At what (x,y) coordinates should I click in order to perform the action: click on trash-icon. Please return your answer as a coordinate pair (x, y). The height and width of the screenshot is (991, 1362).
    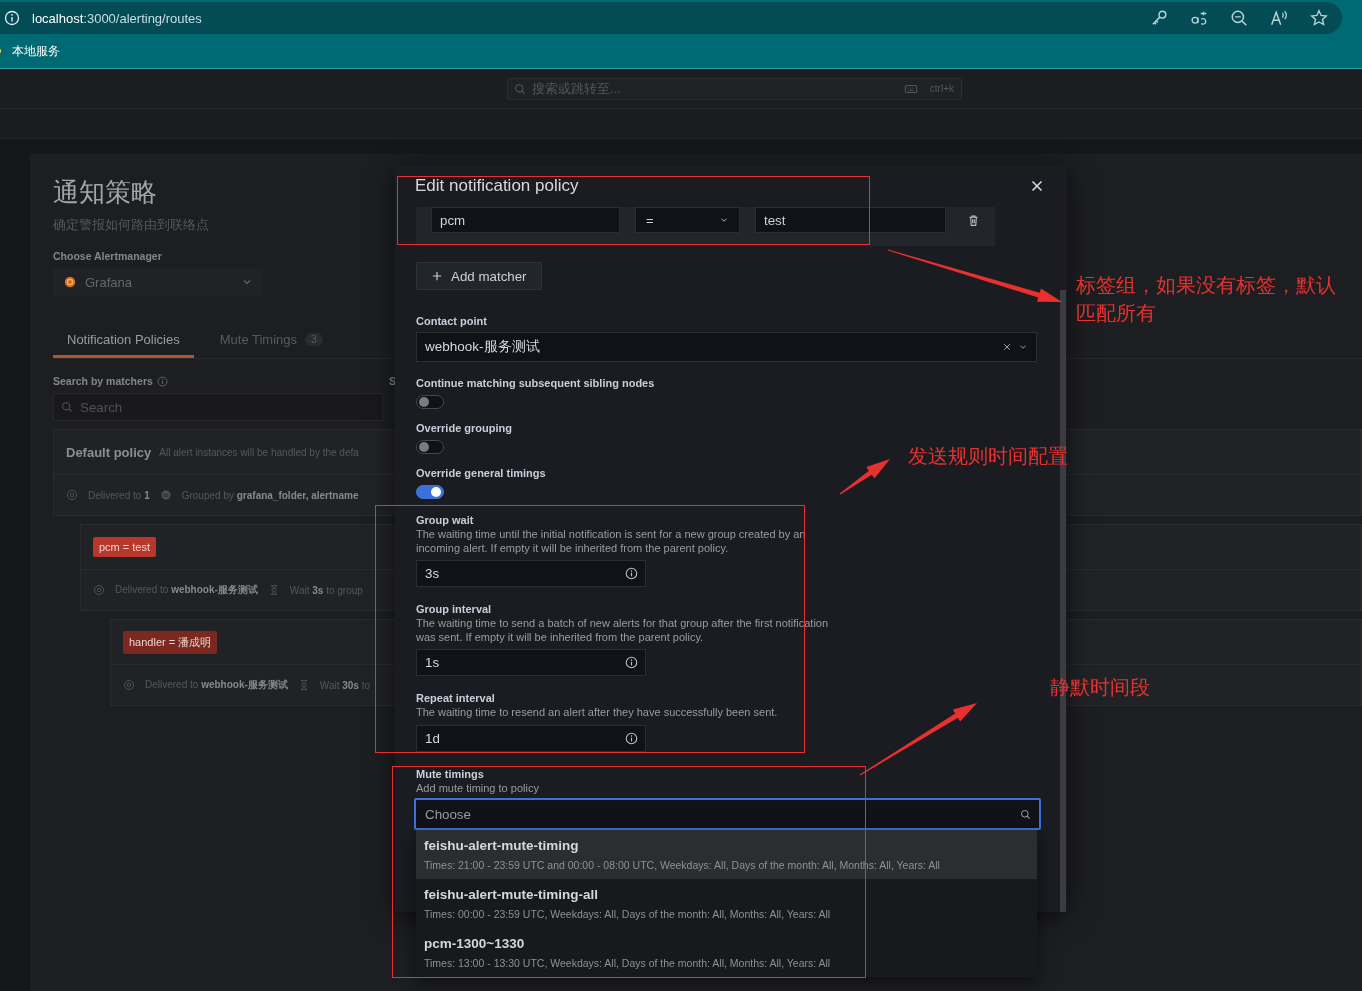
    Looking at the image, I should click on (973, 220).